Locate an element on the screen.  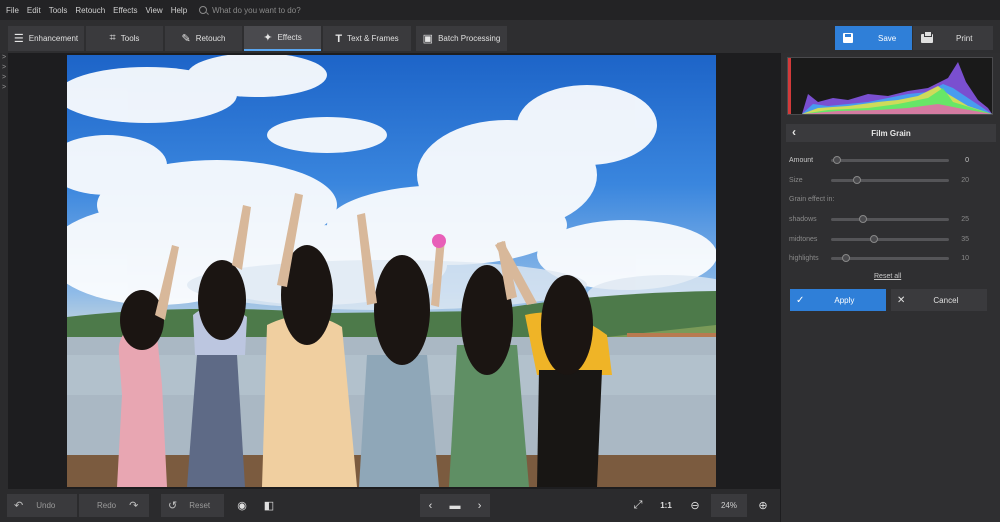
size-track is located at coordinates (890, 179).